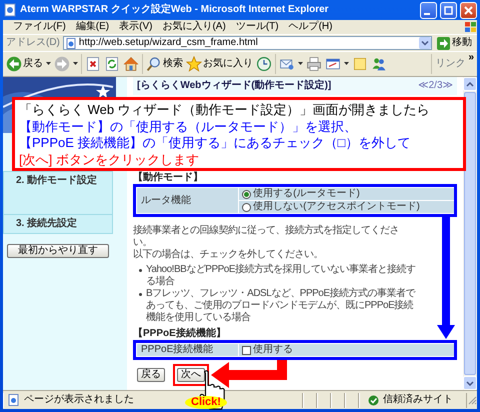 The height and width of the screenshot is (412, 480). What do you see at coordinates (247, 350) in the screenshot?
I see `checkbox` at bounding box center [247, 350].